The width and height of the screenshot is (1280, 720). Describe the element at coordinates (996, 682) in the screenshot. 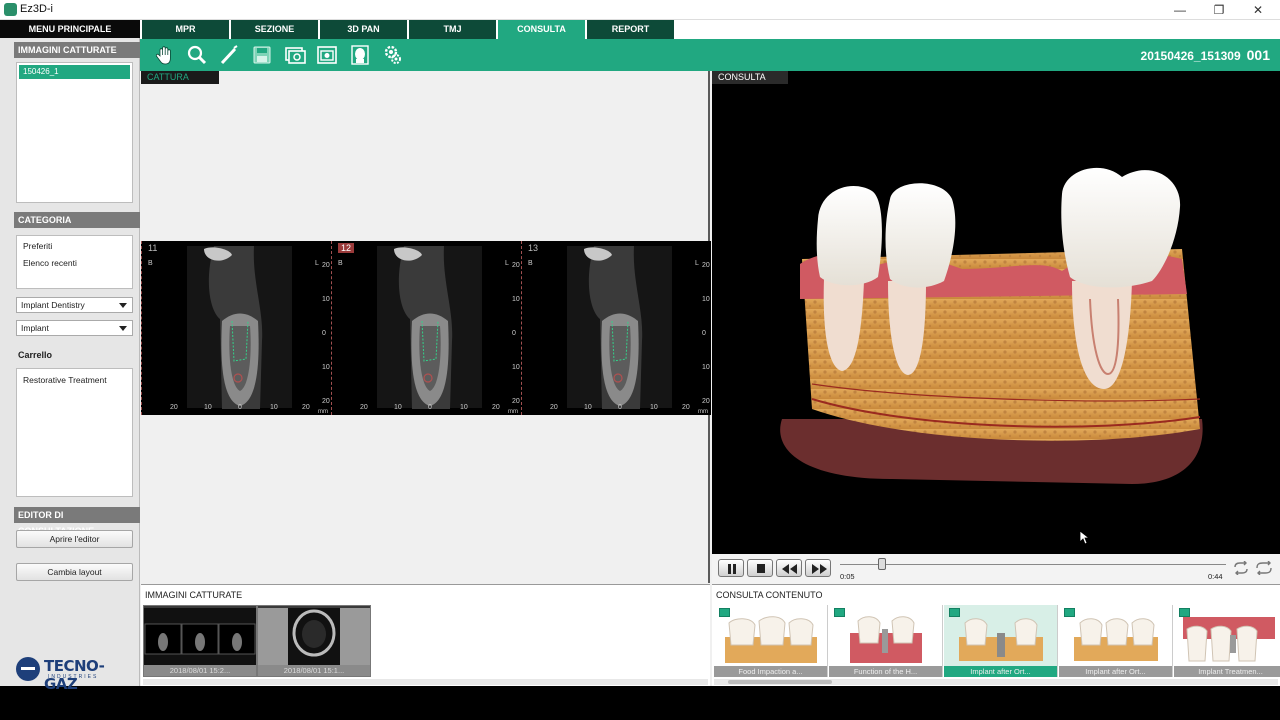

I see `content-strip-scrollbar` at that location.